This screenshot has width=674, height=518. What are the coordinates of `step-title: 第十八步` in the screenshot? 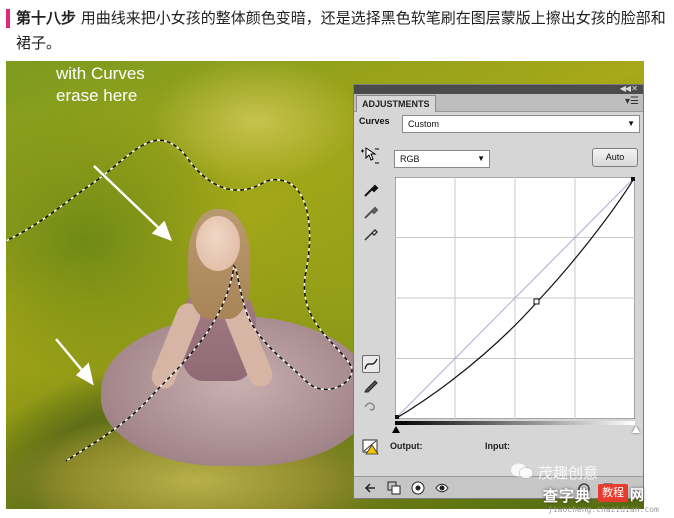 It's located at (46, 18).